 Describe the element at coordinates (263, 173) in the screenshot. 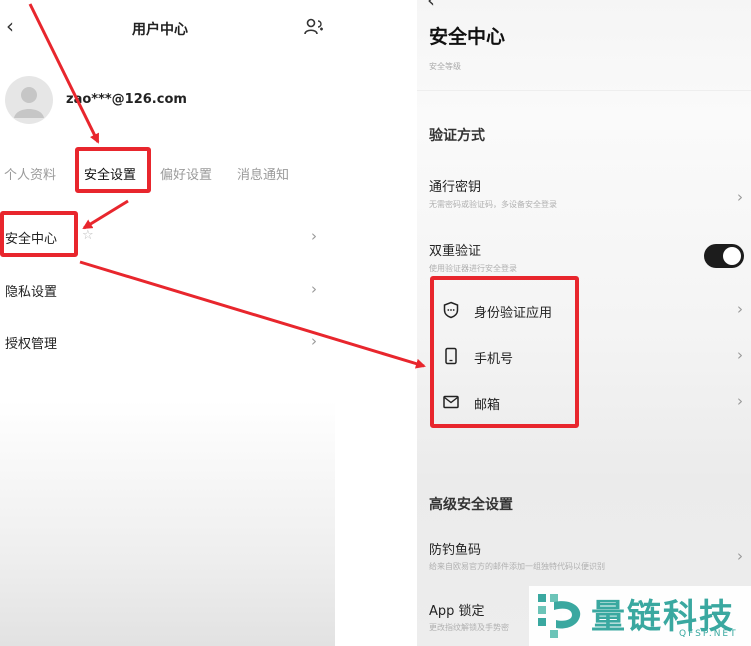

I see `tab-notifications: 消息通知` at that location.